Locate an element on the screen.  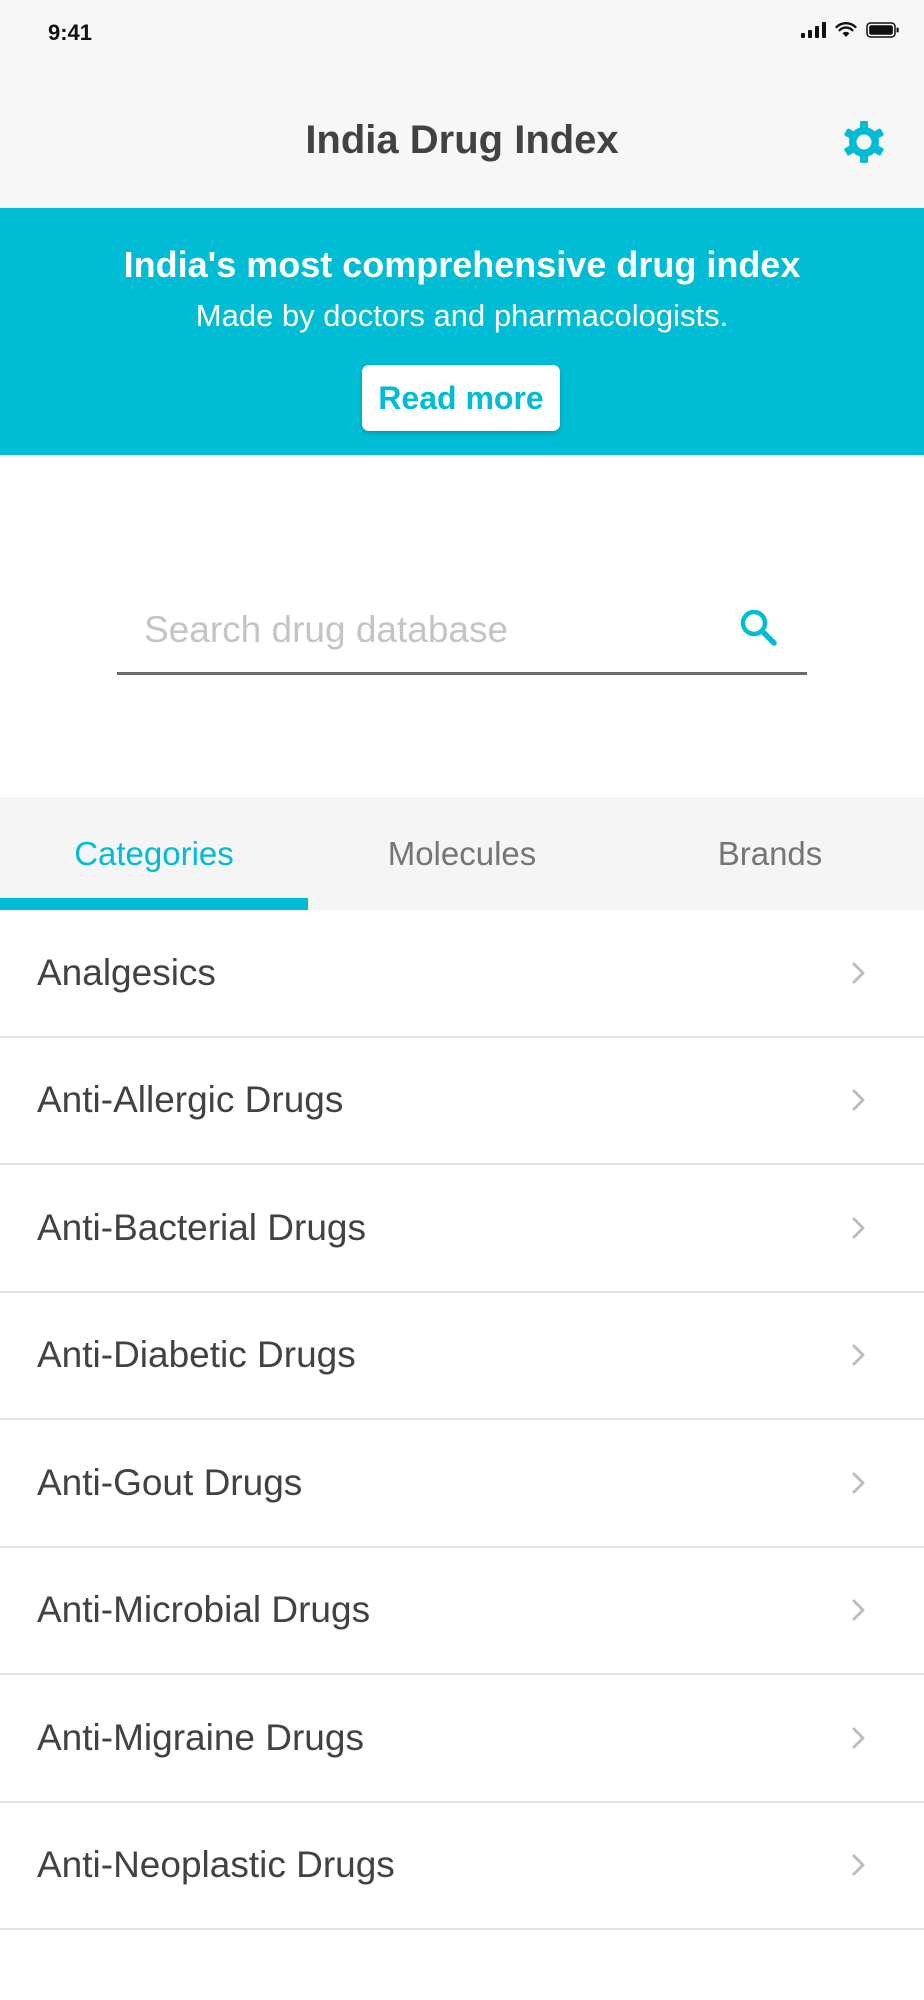
list-item: Anti-Bacterial Drugs is located at coordinates (462, 1229).